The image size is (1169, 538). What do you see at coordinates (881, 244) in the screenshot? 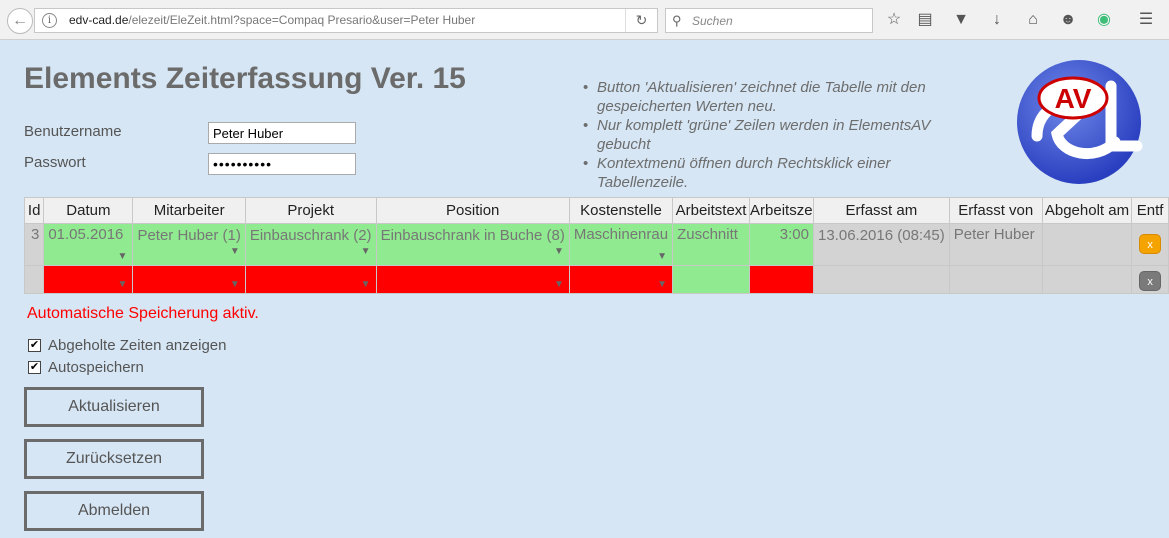
I see `cell-erfasst-am: 13.06.2016 (08:45)` at bounding box center [881, 244].